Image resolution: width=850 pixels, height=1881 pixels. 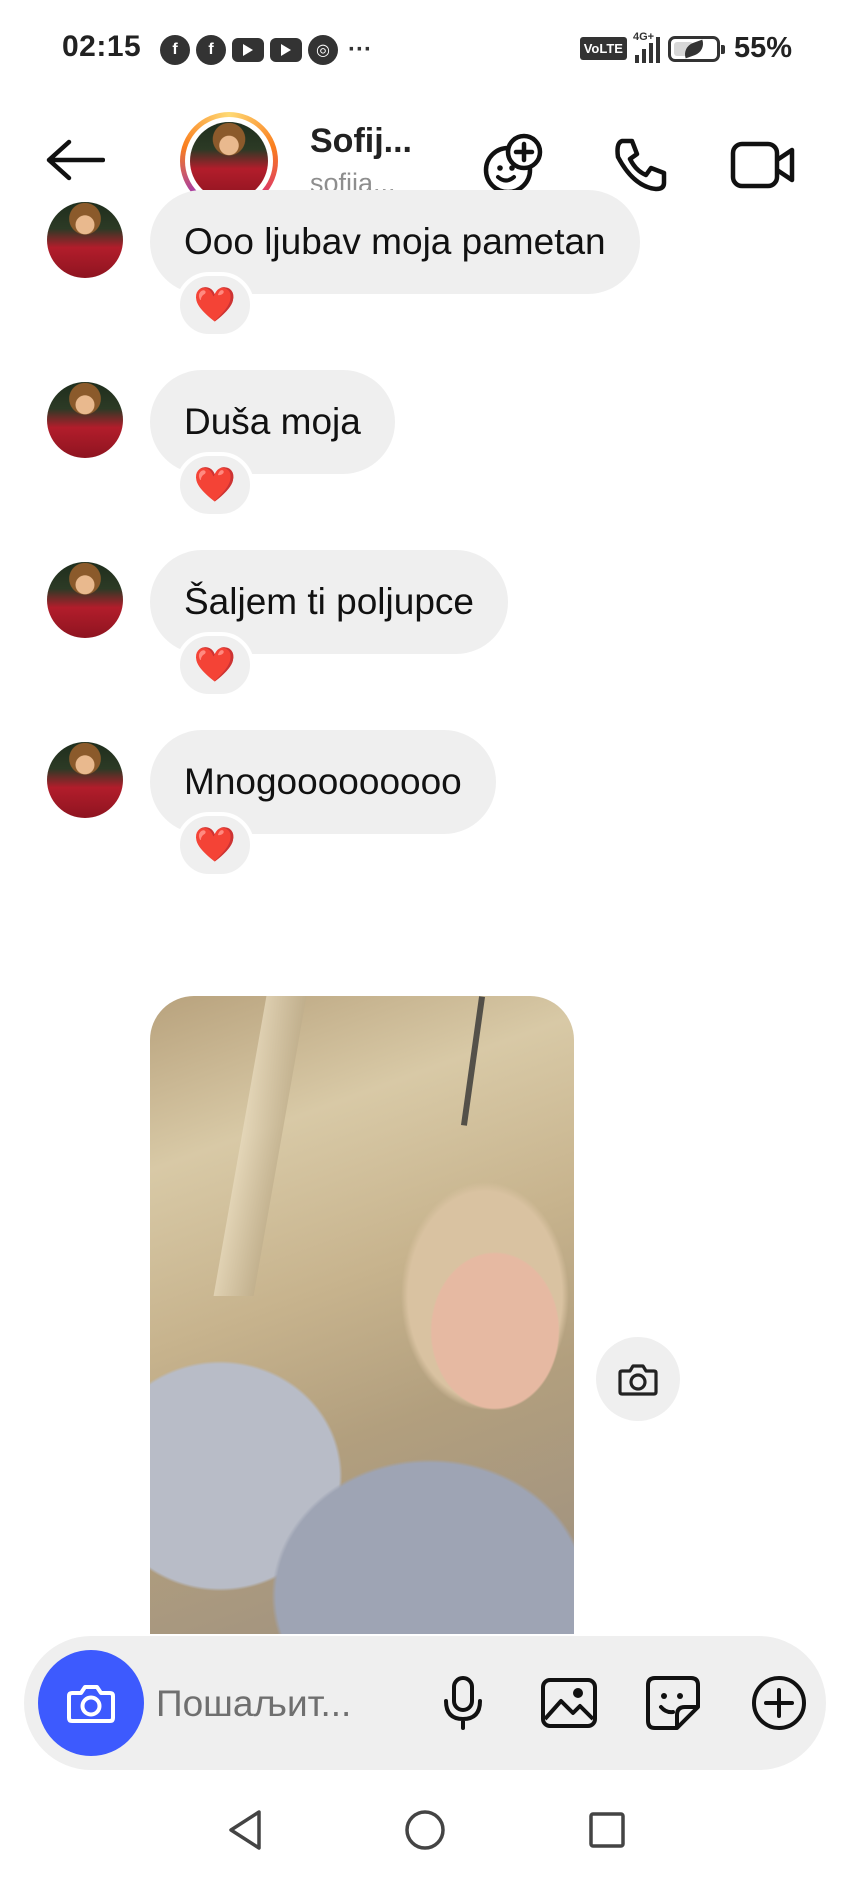 What do you see at coordinates (603, 48) in the screenshot?
I see `volte-badge: VoLTE` at bounding box center [603, 48].